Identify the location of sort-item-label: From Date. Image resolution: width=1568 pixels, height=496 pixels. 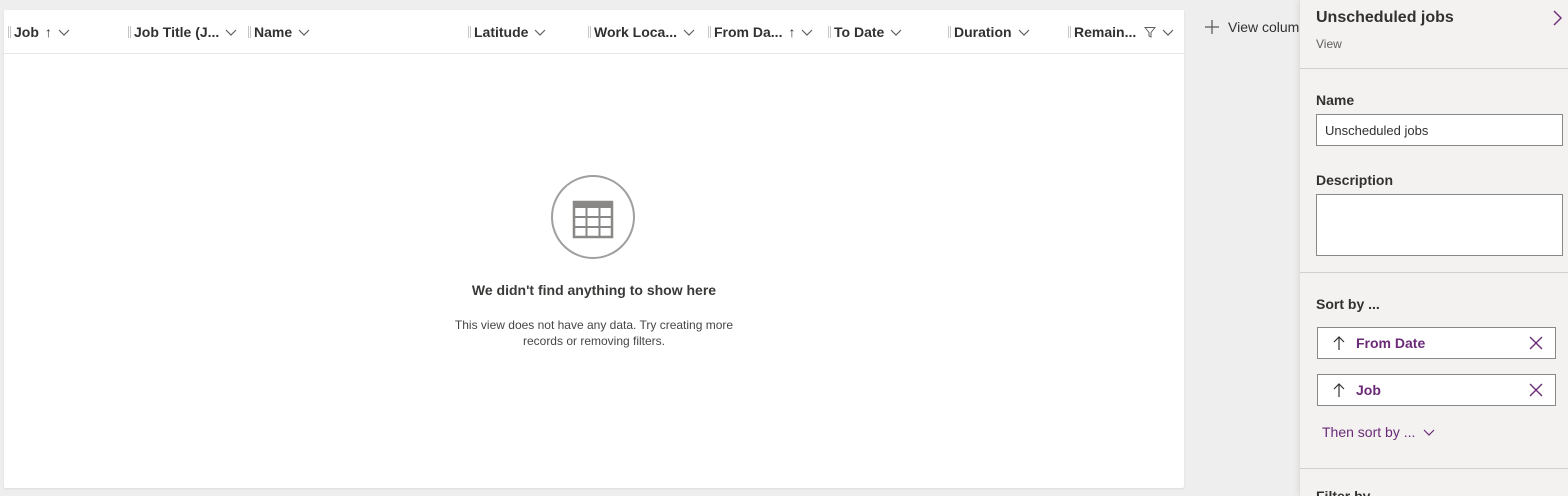
(1391, 343).